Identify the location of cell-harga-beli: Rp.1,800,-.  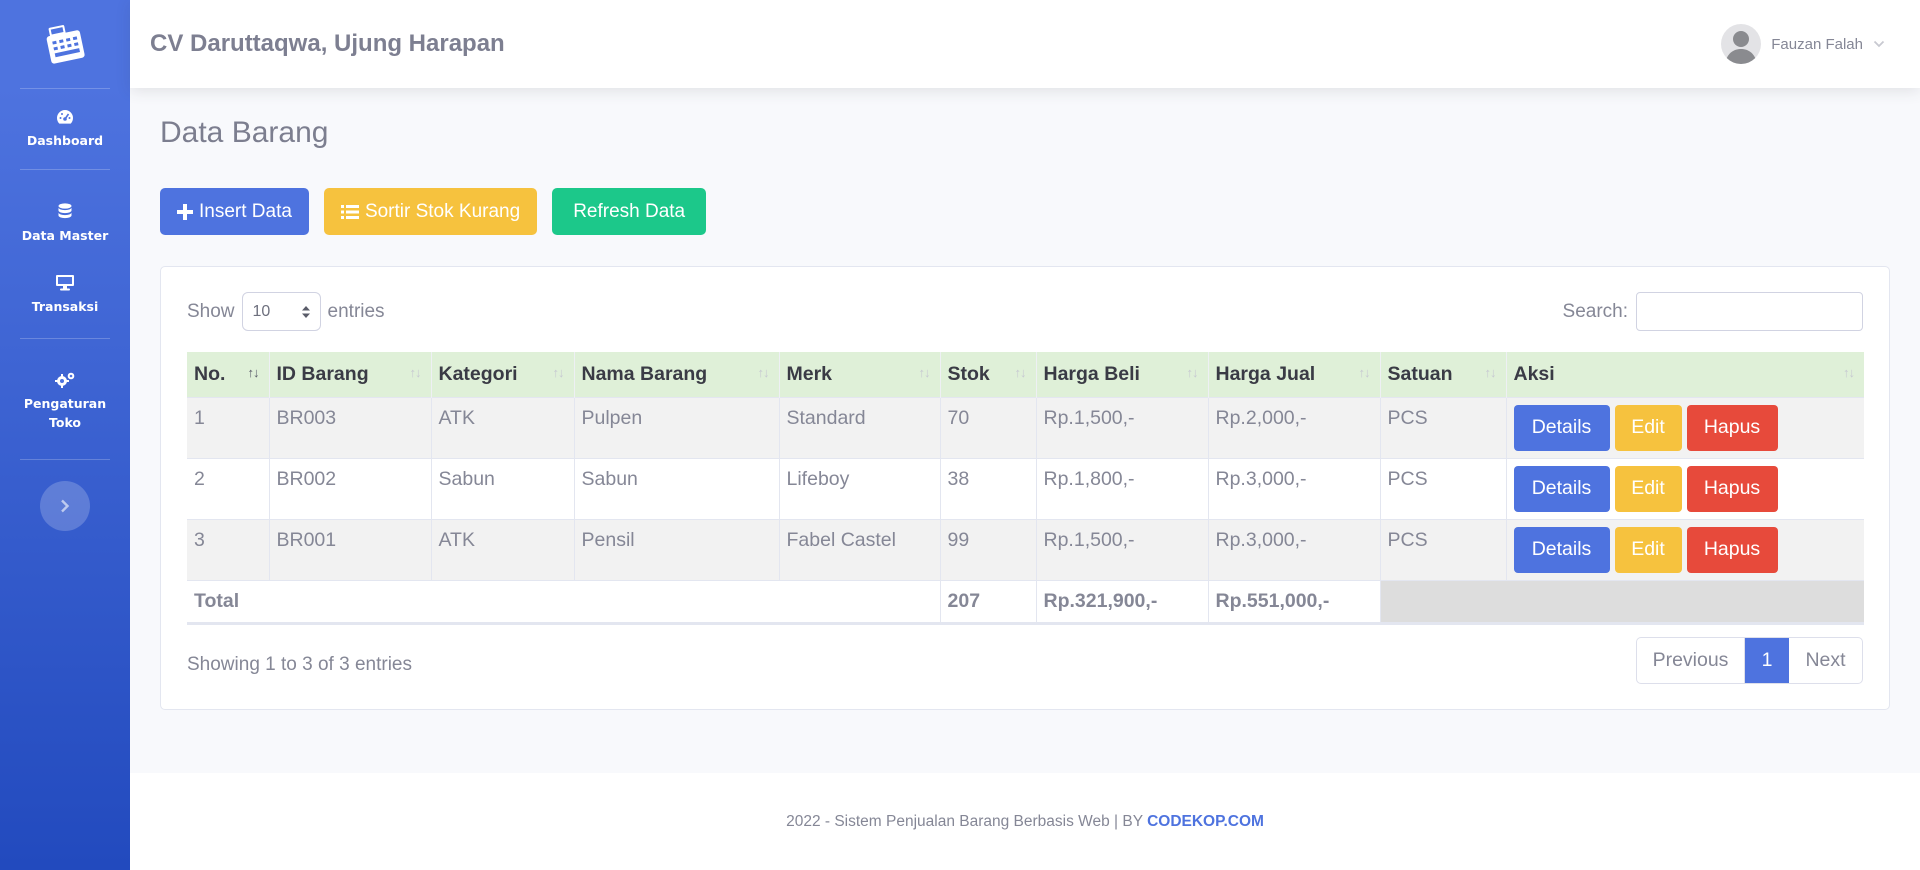
(1122, 488).